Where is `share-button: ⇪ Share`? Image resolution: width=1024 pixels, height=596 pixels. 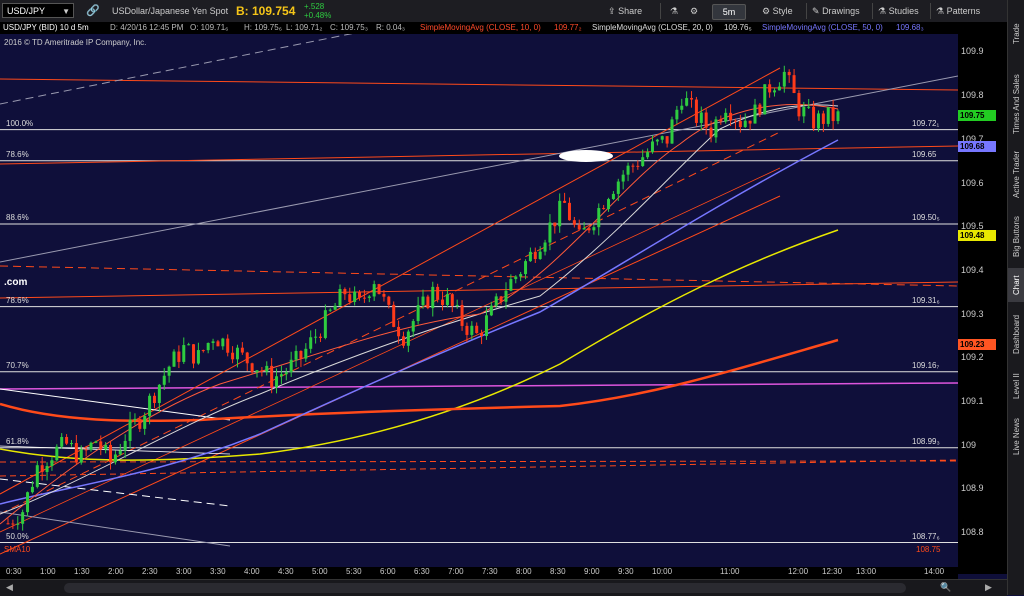
share-button: ⇪ Share is located at coordinates (625, 11).